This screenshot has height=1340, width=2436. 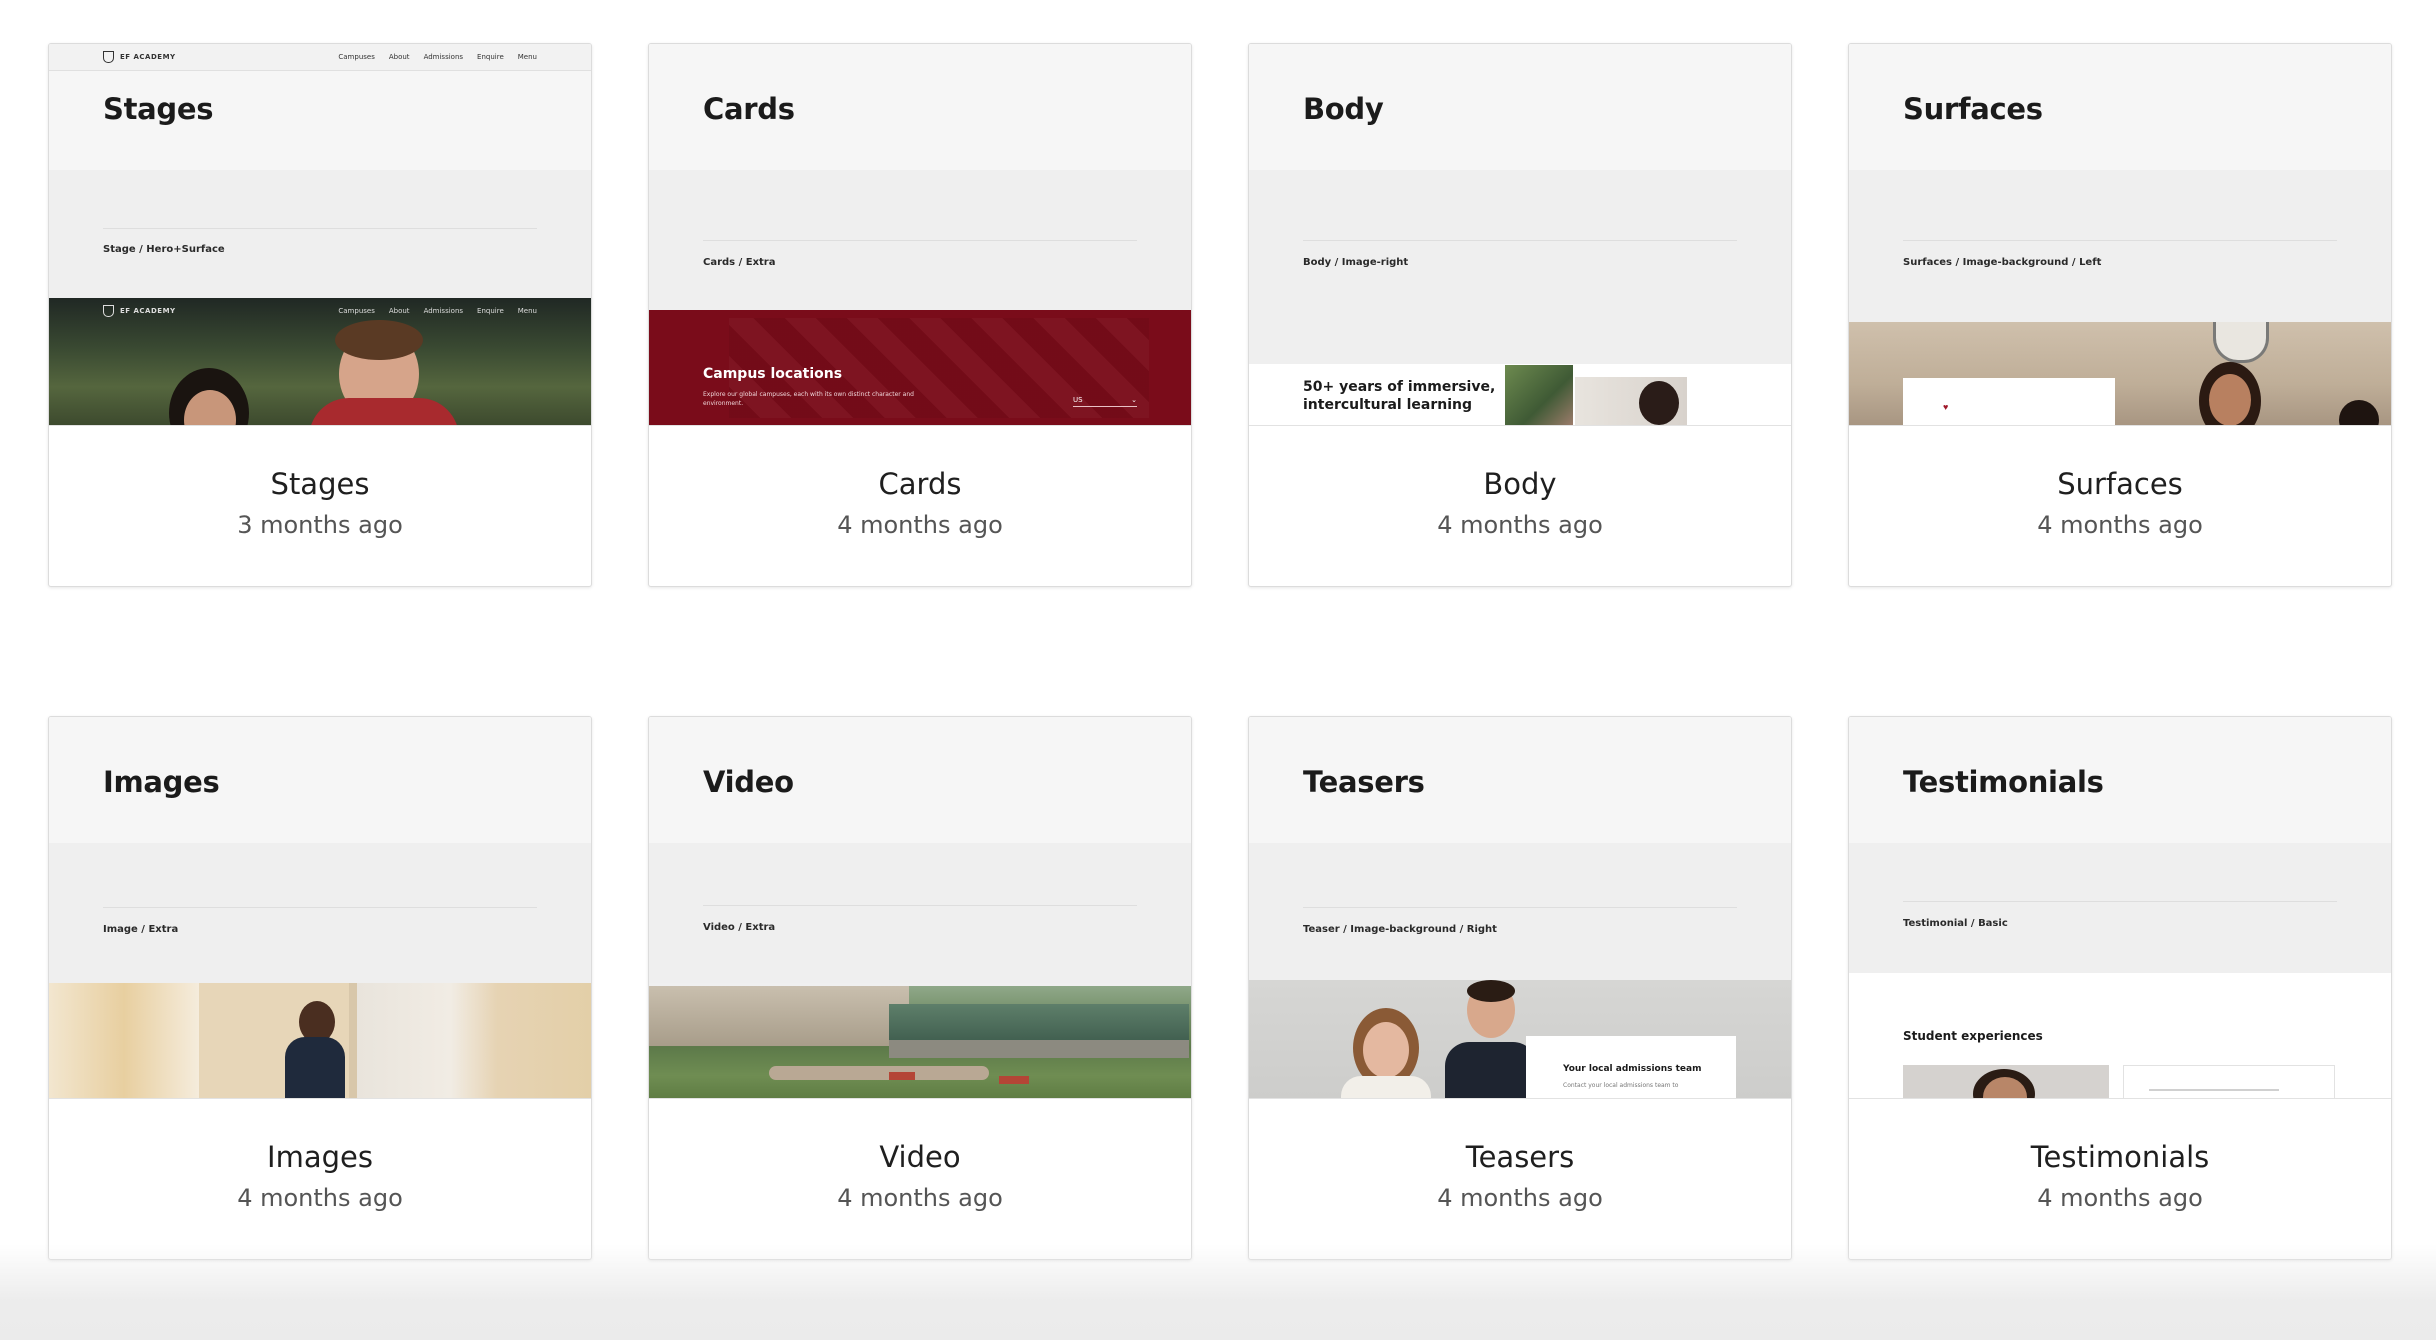 I want to click on preview-heading: Testimonials, so click(x=2003, y=782).